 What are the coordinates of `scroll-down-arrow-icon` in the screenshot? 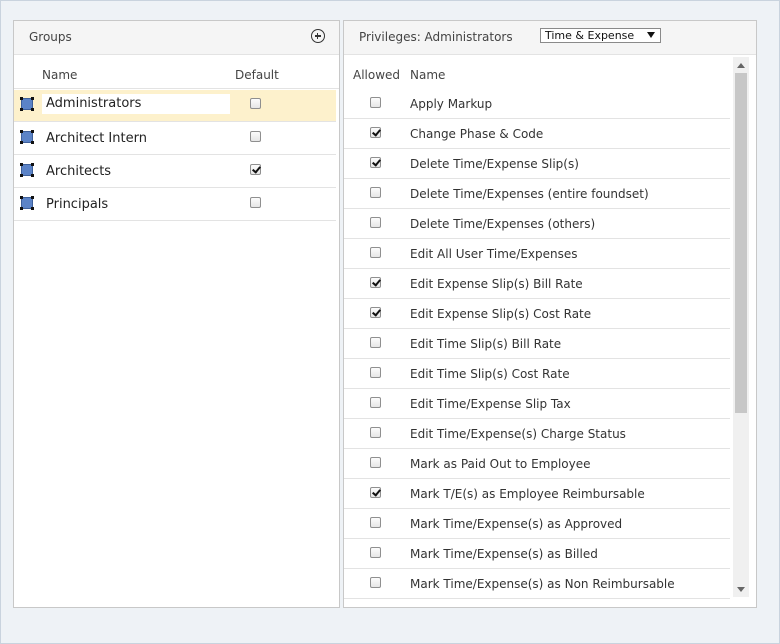 It's located at (741, 589).